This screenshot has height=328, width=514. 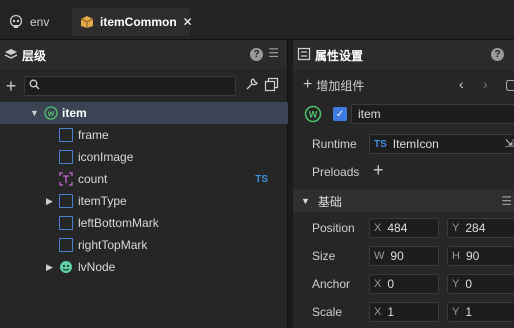 I want to click on properties-icon, so click(x=304, y=55).